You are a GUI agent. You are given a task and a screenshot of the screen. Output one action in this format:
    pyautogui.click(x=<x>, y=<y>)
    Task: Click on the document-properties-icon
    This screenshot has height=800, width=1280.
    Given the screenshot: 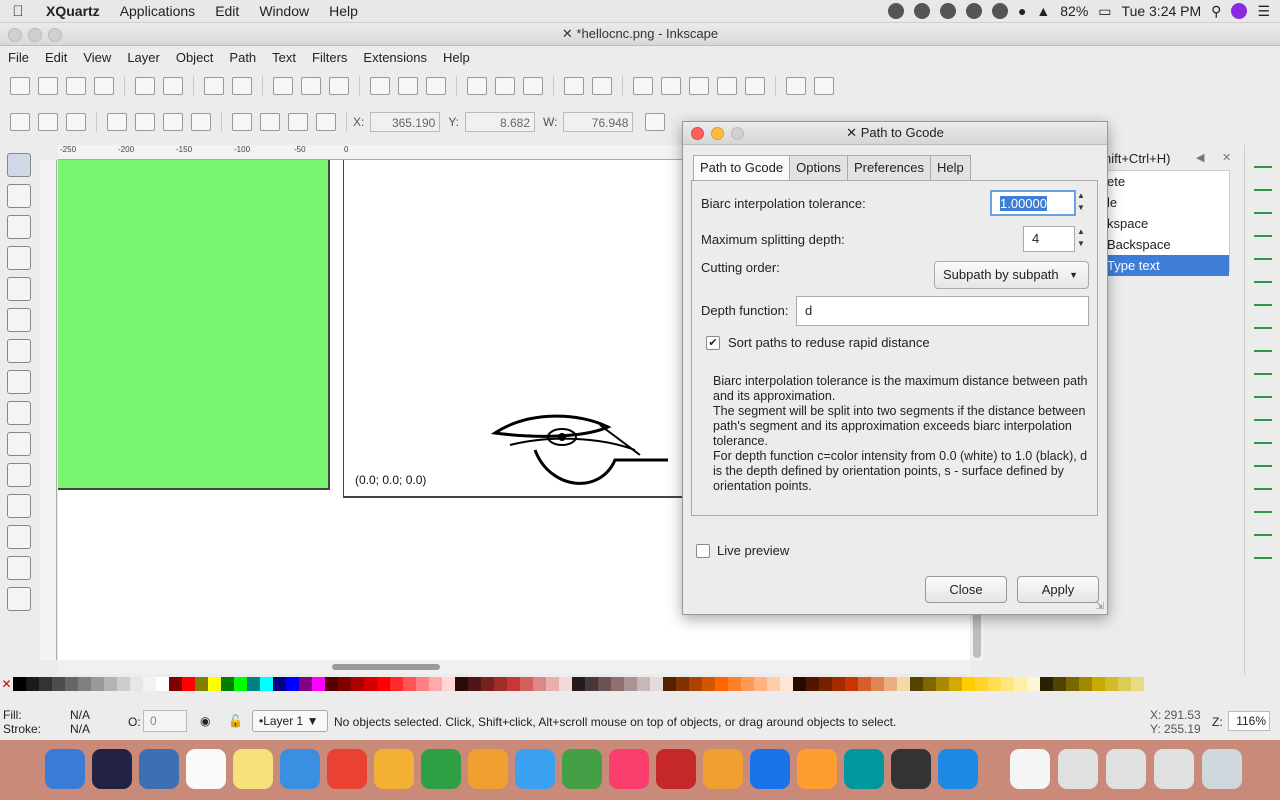 What is the action you would take?
    pyautogui.click(x=796, y=86)
    